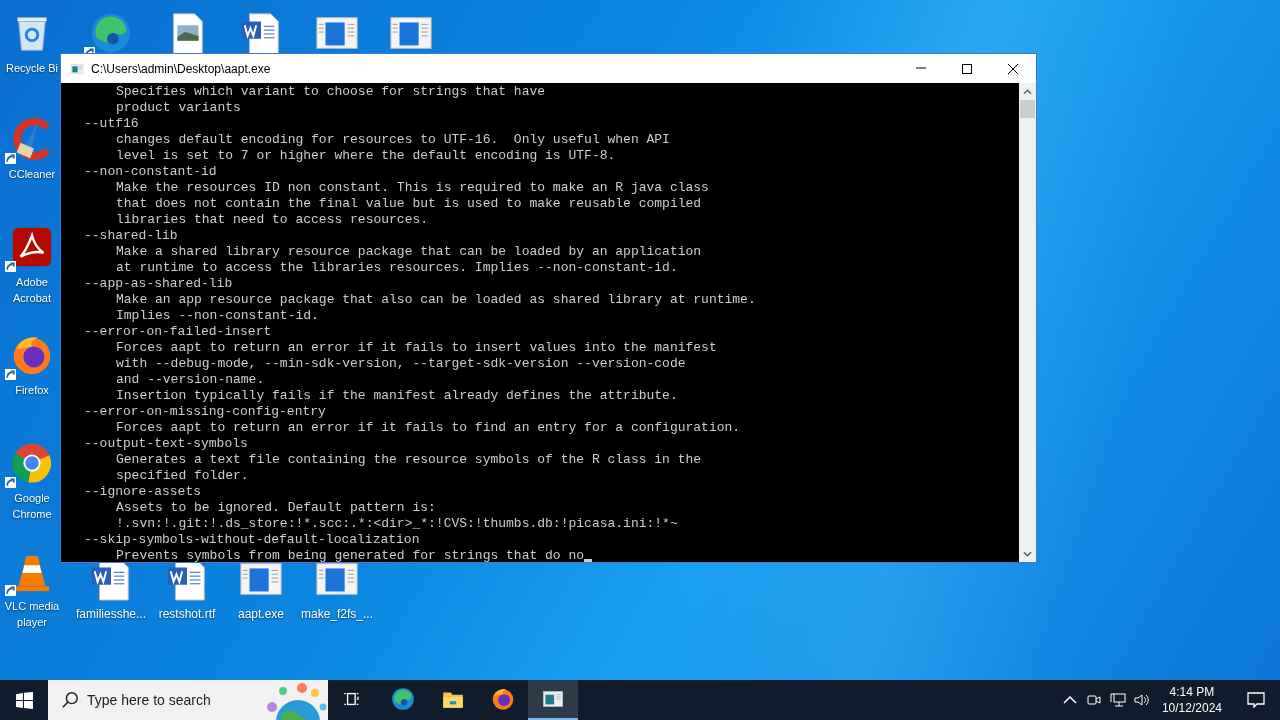 Image resolution: width=1280 pixels, height=720 pixels. What do you see at coordinates (32, 174) in the screenshot?
I see `desktop-icon-label: CCleaner` at bounding box center [32, 174].